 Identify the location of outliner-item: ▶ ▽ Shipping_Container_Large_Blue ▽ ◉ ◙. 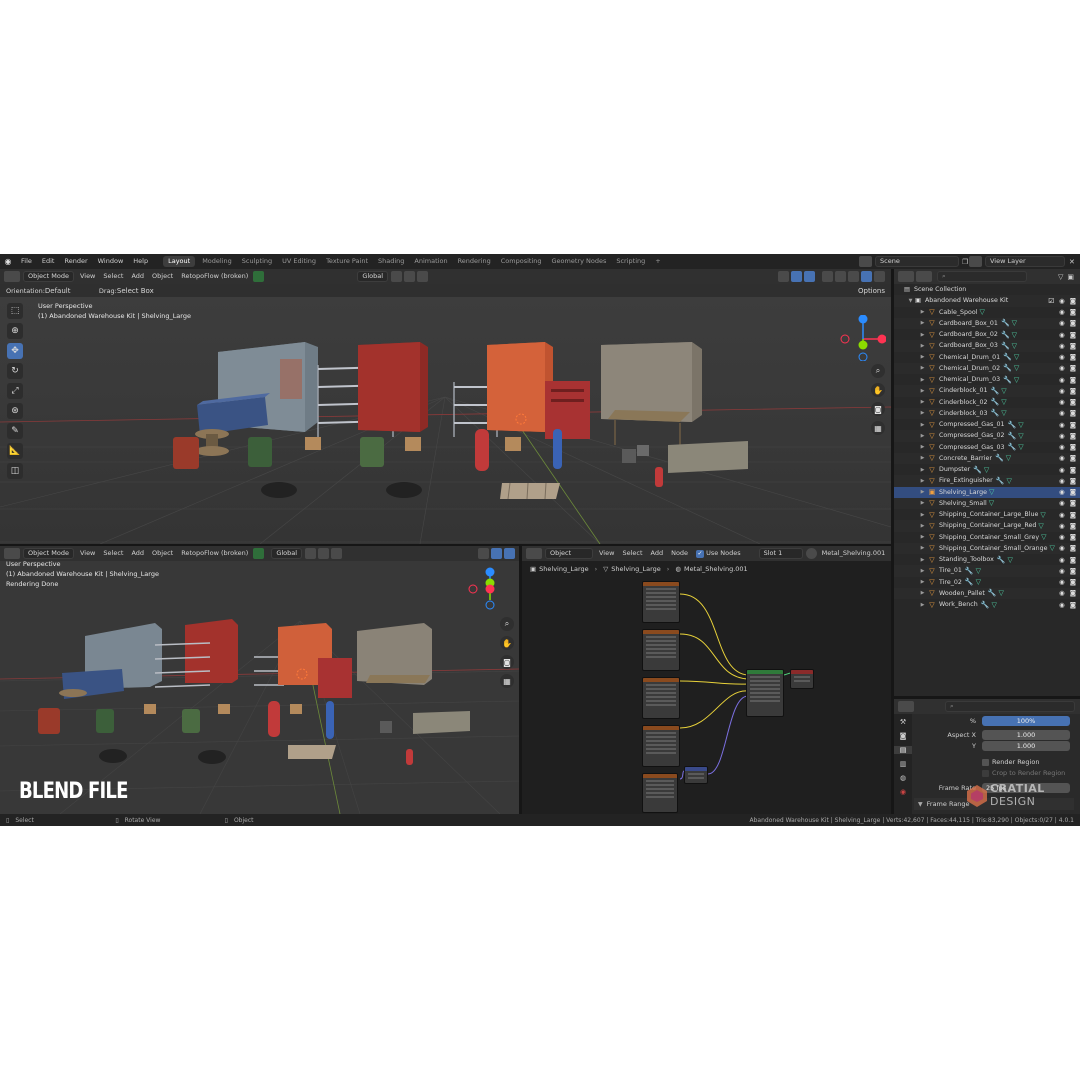
(987, 514).